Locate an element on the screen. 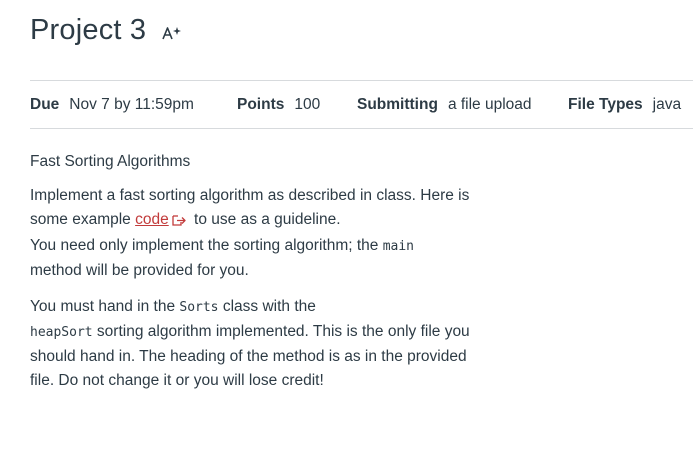 This screenshot has width=693, height=454. filetypes-value: java is located at coordinates (667, 104).